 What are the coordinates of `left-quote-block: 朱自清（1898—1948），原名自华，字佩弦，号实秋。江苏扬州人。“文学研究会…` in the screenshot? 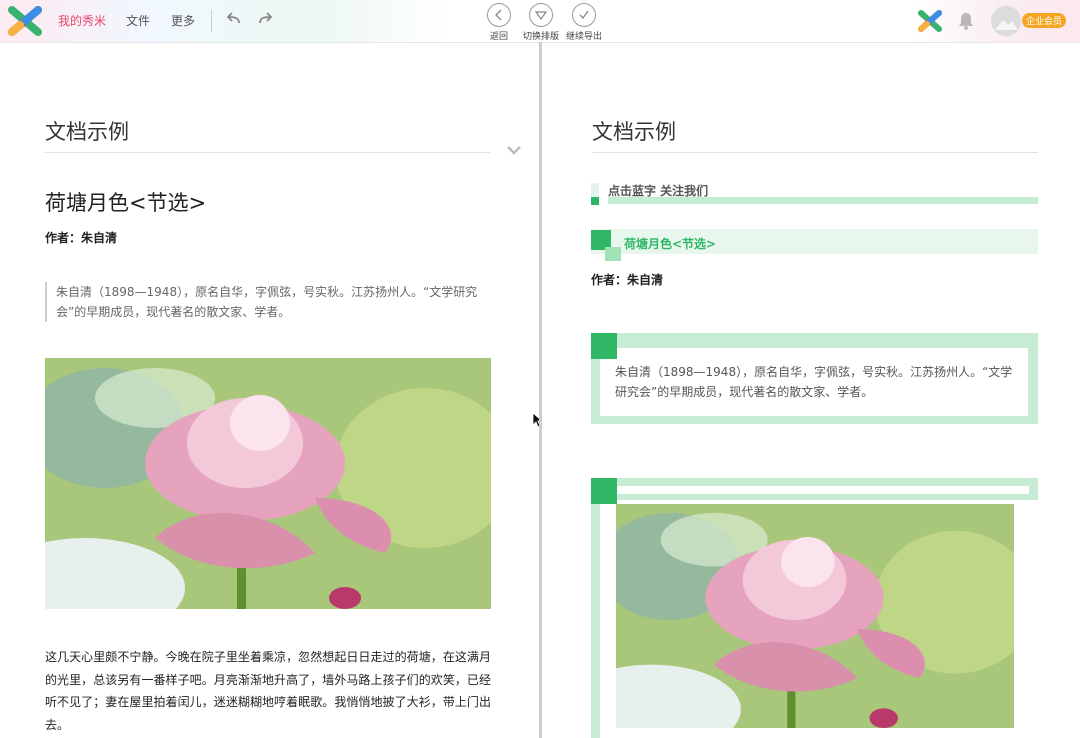 It's located at (267, 302).